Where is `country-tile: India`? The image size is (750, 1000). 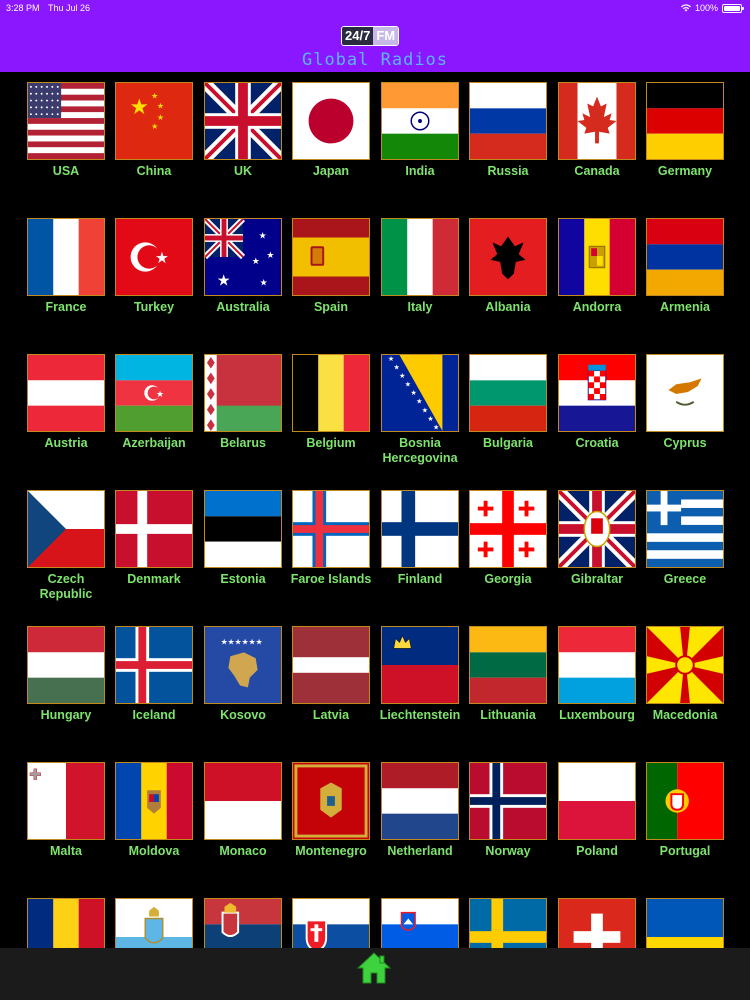
country-tile: India is located at coordinates (420, 130).